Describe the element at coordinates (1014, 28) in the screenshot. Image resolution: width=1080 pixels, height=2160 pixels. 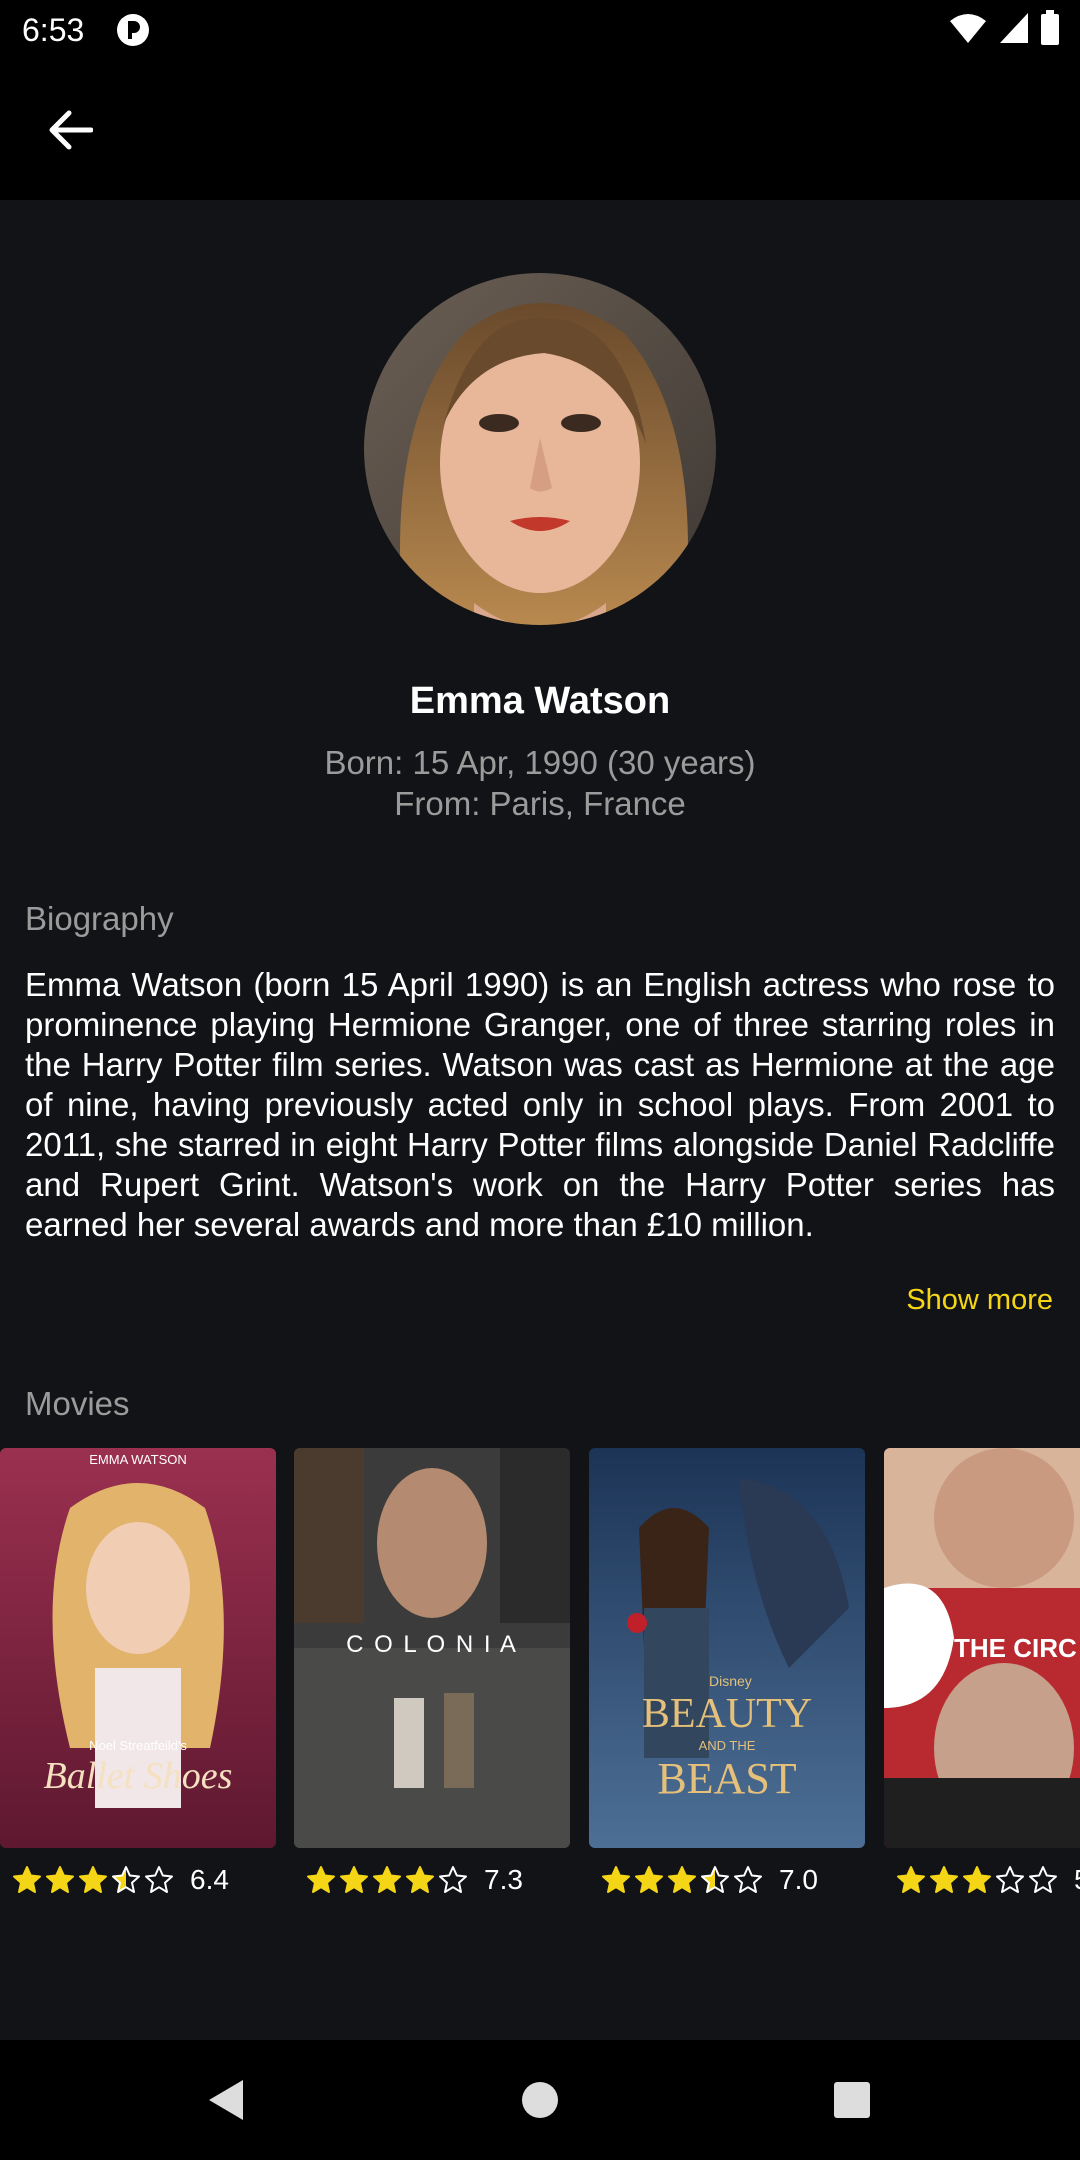
I see `signal-icon` at that location.